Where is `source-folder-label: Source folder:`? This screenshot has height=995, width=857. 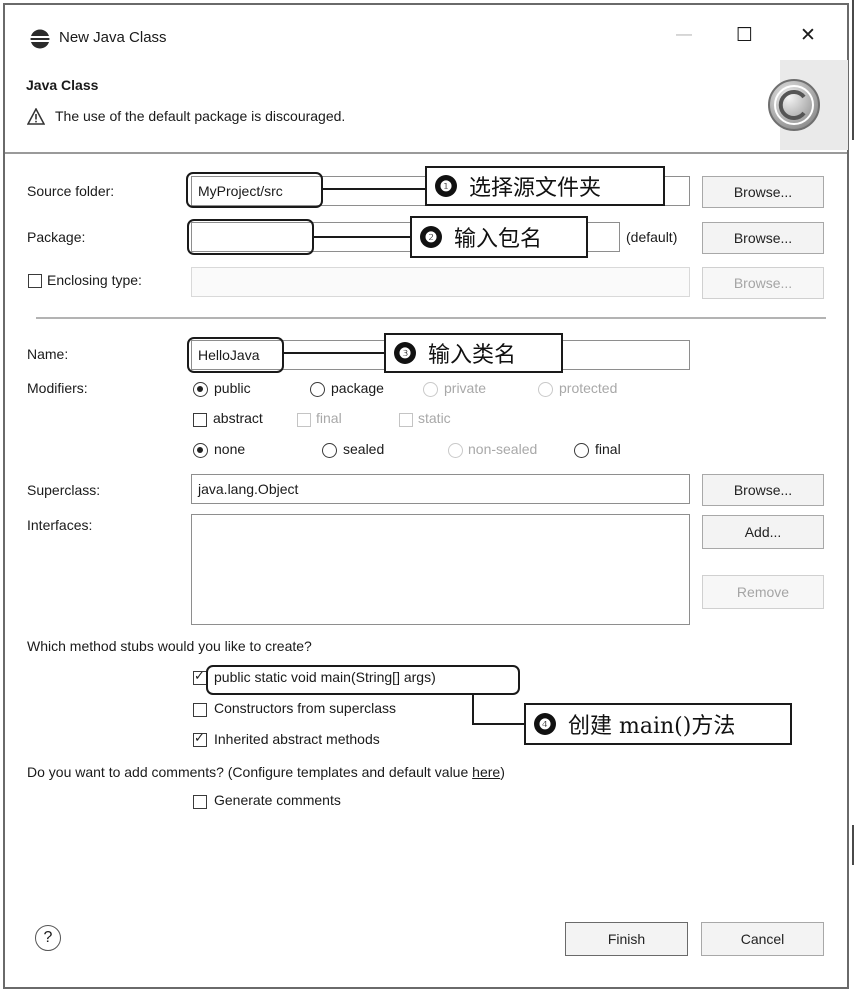
source-folder-label: Source folder: is located at coordinates (71, 191).